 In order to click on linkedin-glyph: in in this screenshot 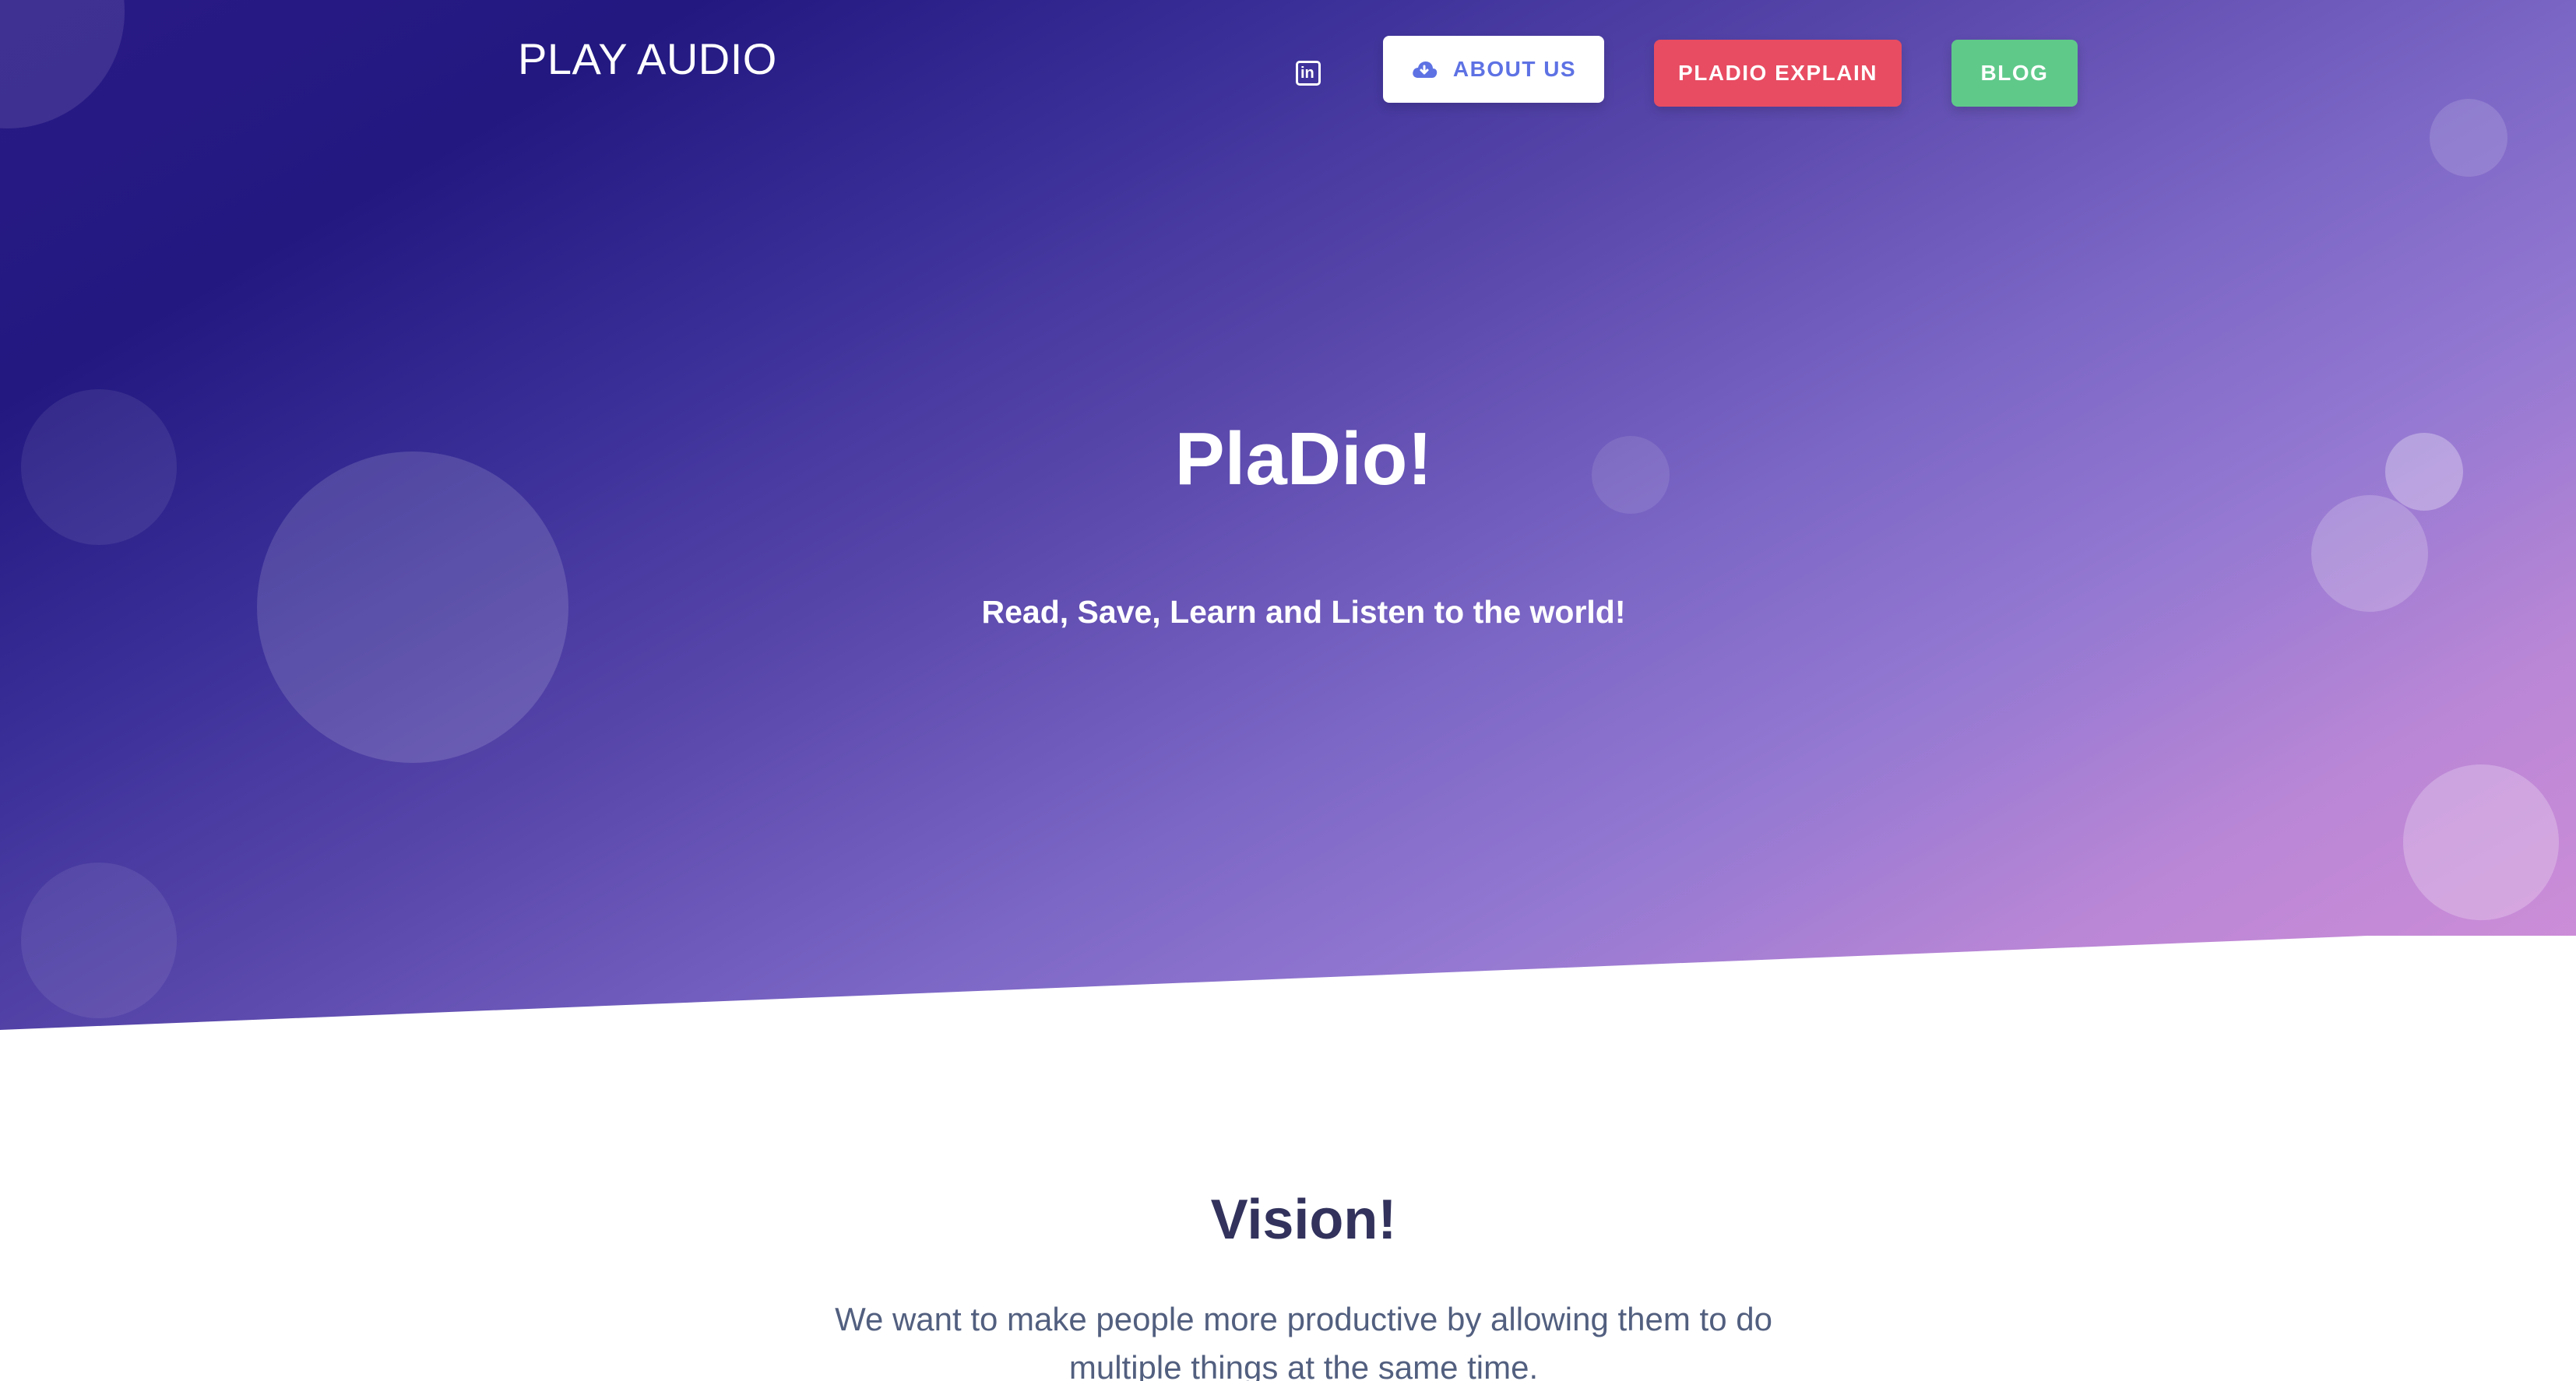, I will do `click(1307, 73)`.